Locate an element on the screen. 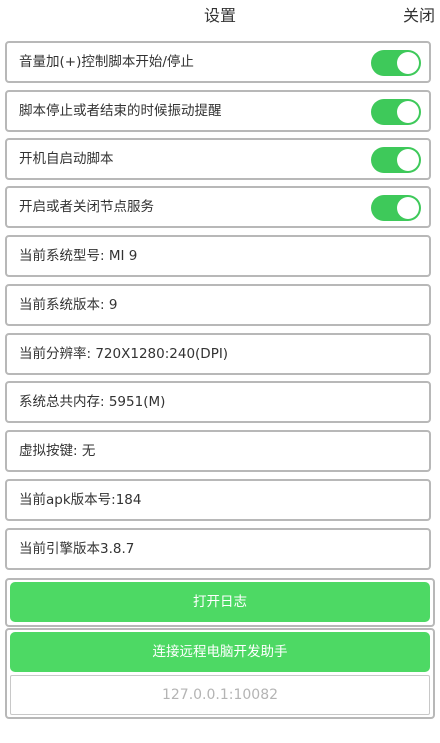  info-label: 当前系统型号: MI 9 is located at coordinates (78, 256).